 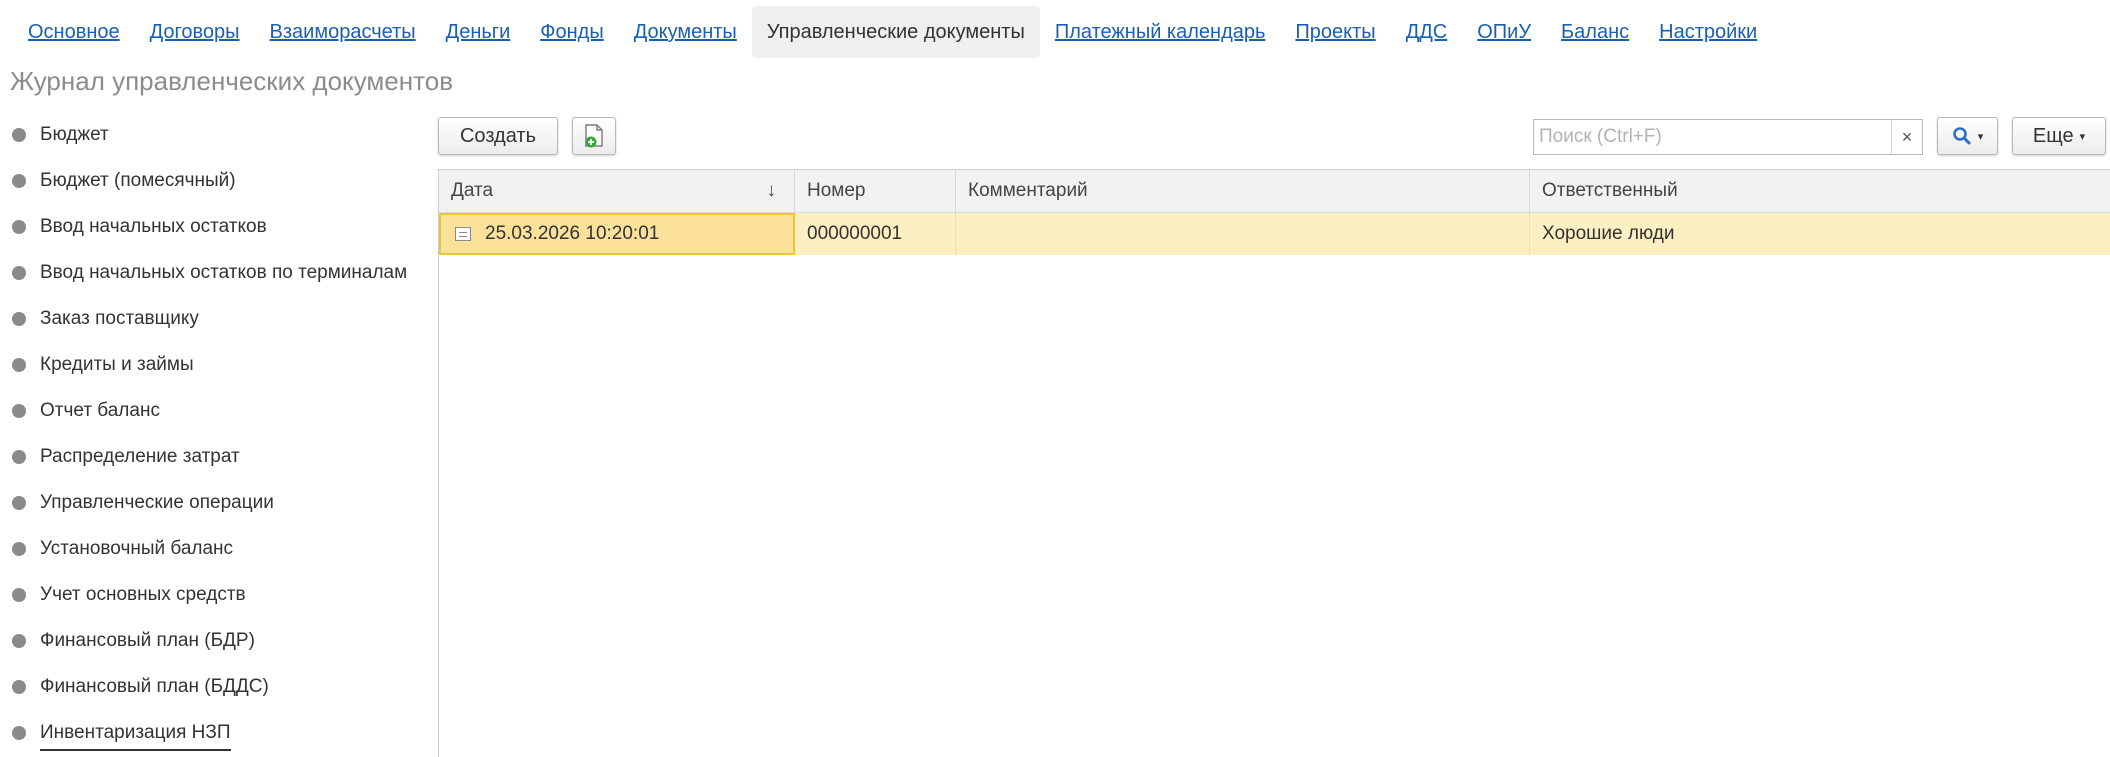 What do you see at coordinates (119, 318) in the screenshot?
I see `sidebar-item-label: Заказ поставщику` at bounding box center [119, 318].